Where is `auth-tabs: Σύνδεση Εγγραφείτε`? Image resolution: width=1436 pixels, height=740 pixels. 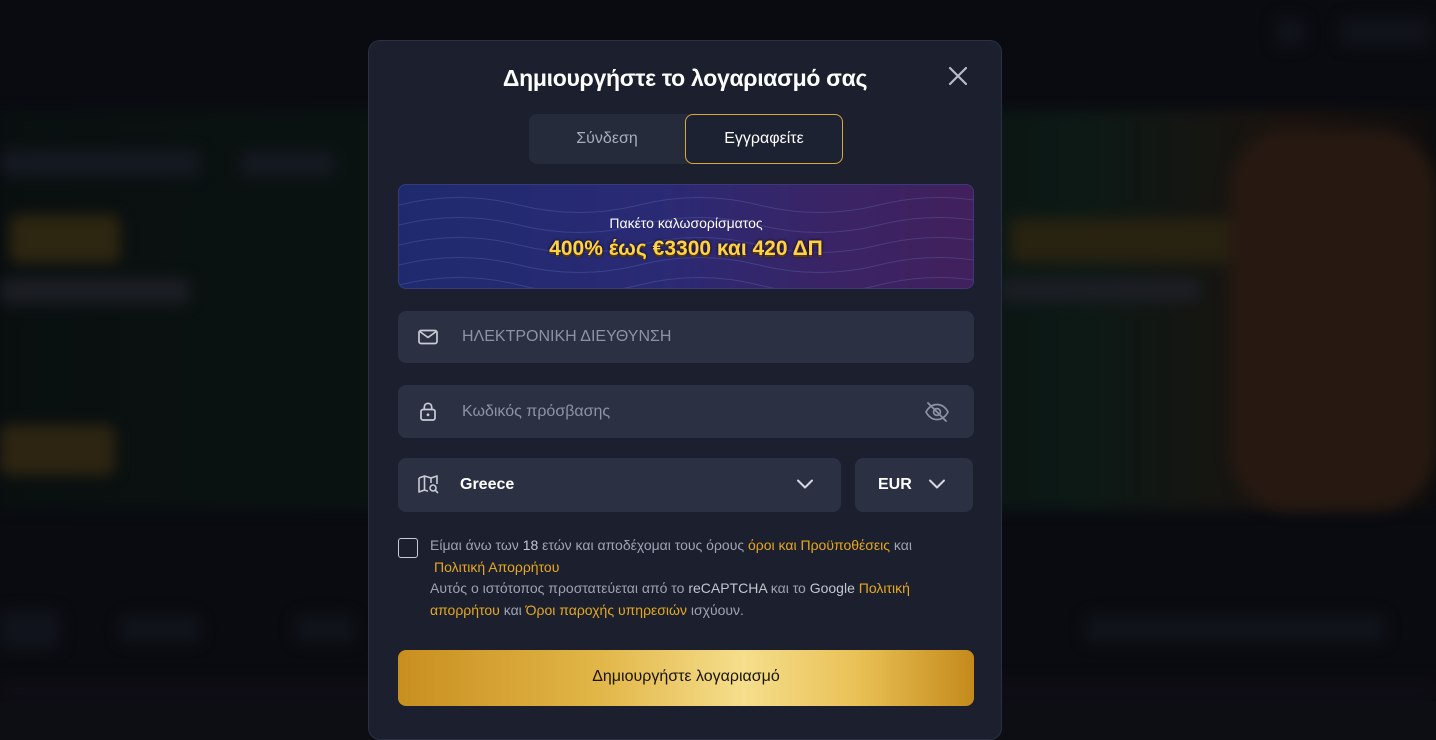 auth-tabs: Σύνδεση Εγγραφείτε is located at coordinates (686, 139).